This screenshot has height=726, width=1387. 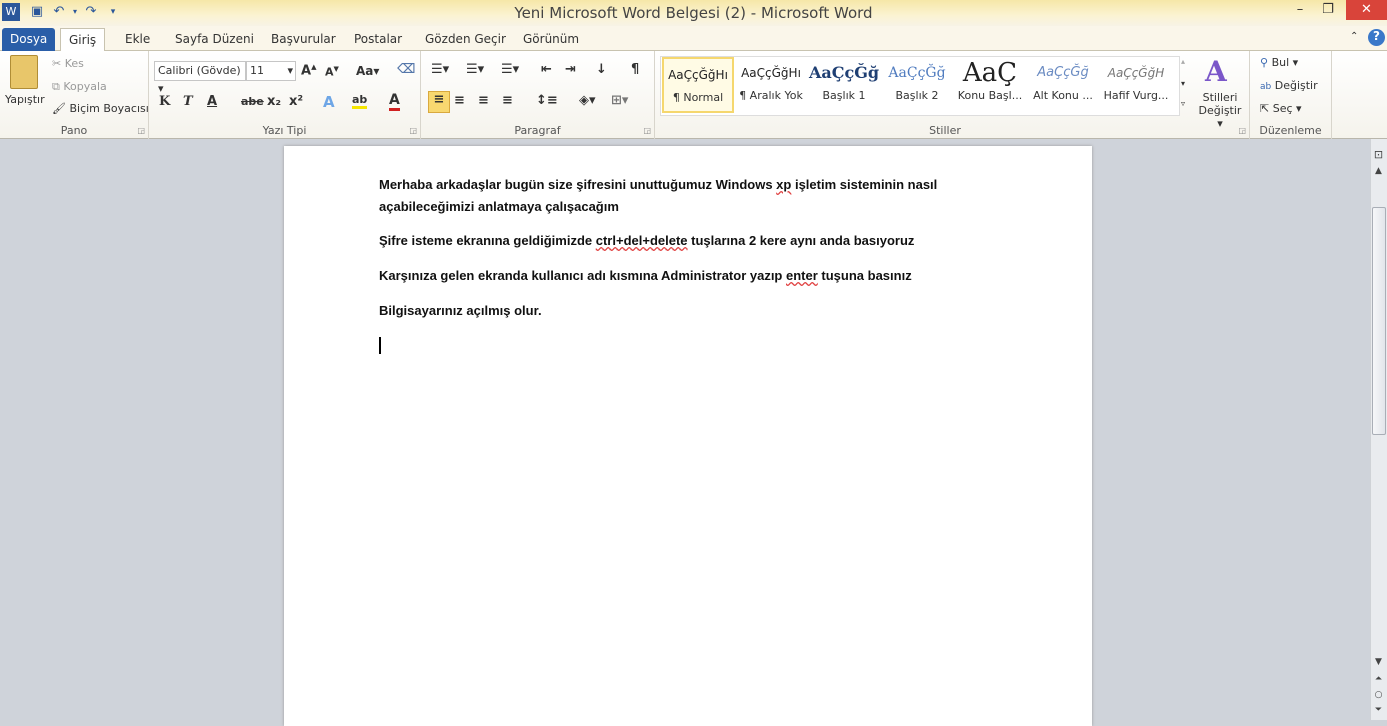 I want to click on align-right-button: ≡, so click(x=483, y=100).